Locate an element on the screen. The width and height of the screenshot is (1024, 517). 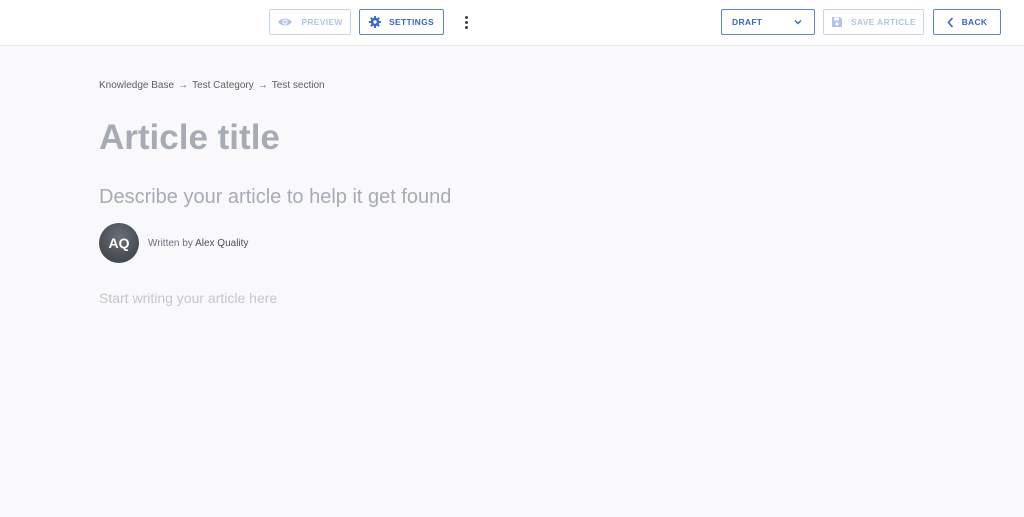
back-button: BACK is located at coordinates (967, 22).